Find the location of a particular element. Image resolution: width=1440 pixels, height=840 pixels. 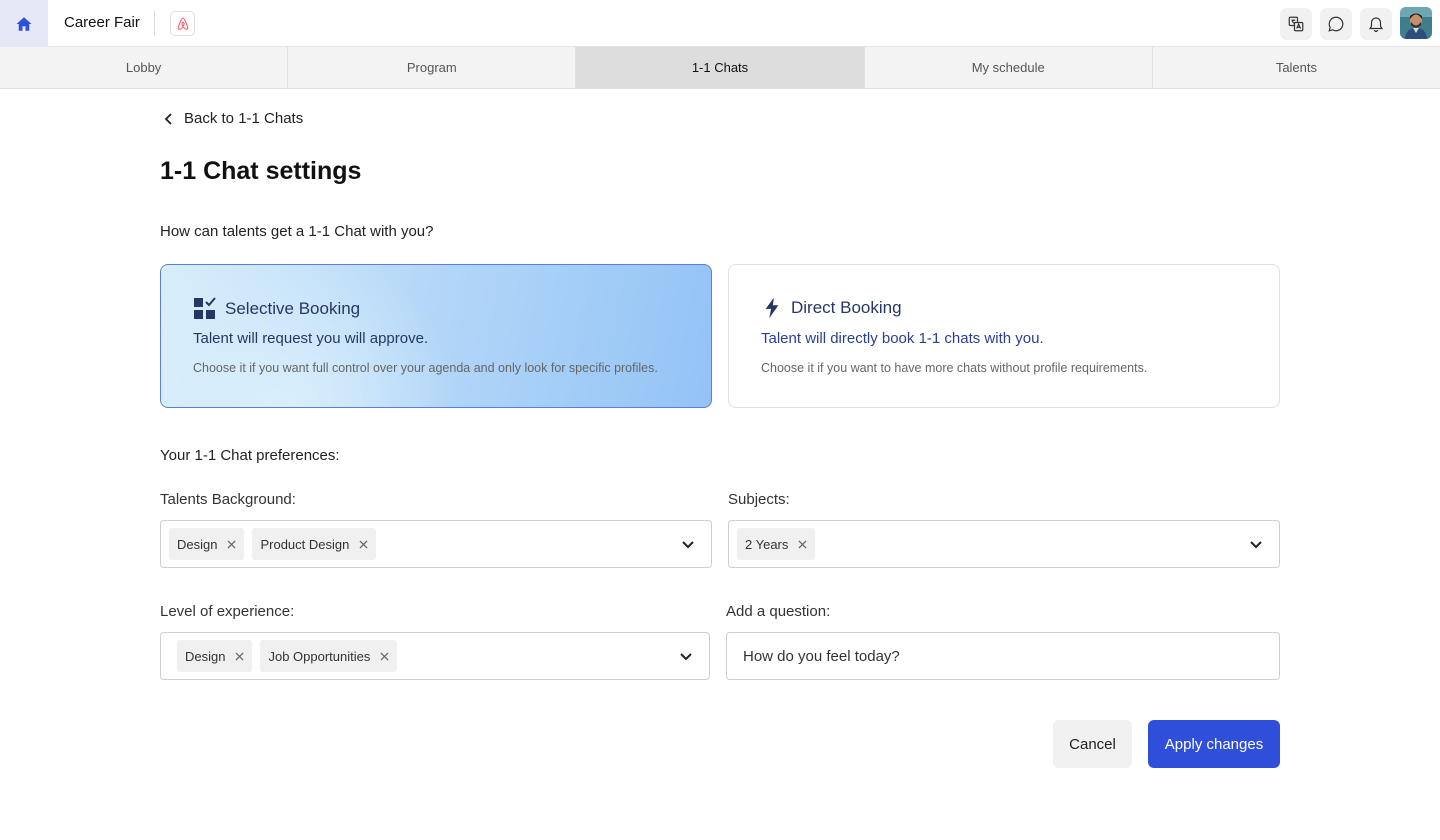

direct-booking-title: Direct Booking is located at coordinates (846, 307).